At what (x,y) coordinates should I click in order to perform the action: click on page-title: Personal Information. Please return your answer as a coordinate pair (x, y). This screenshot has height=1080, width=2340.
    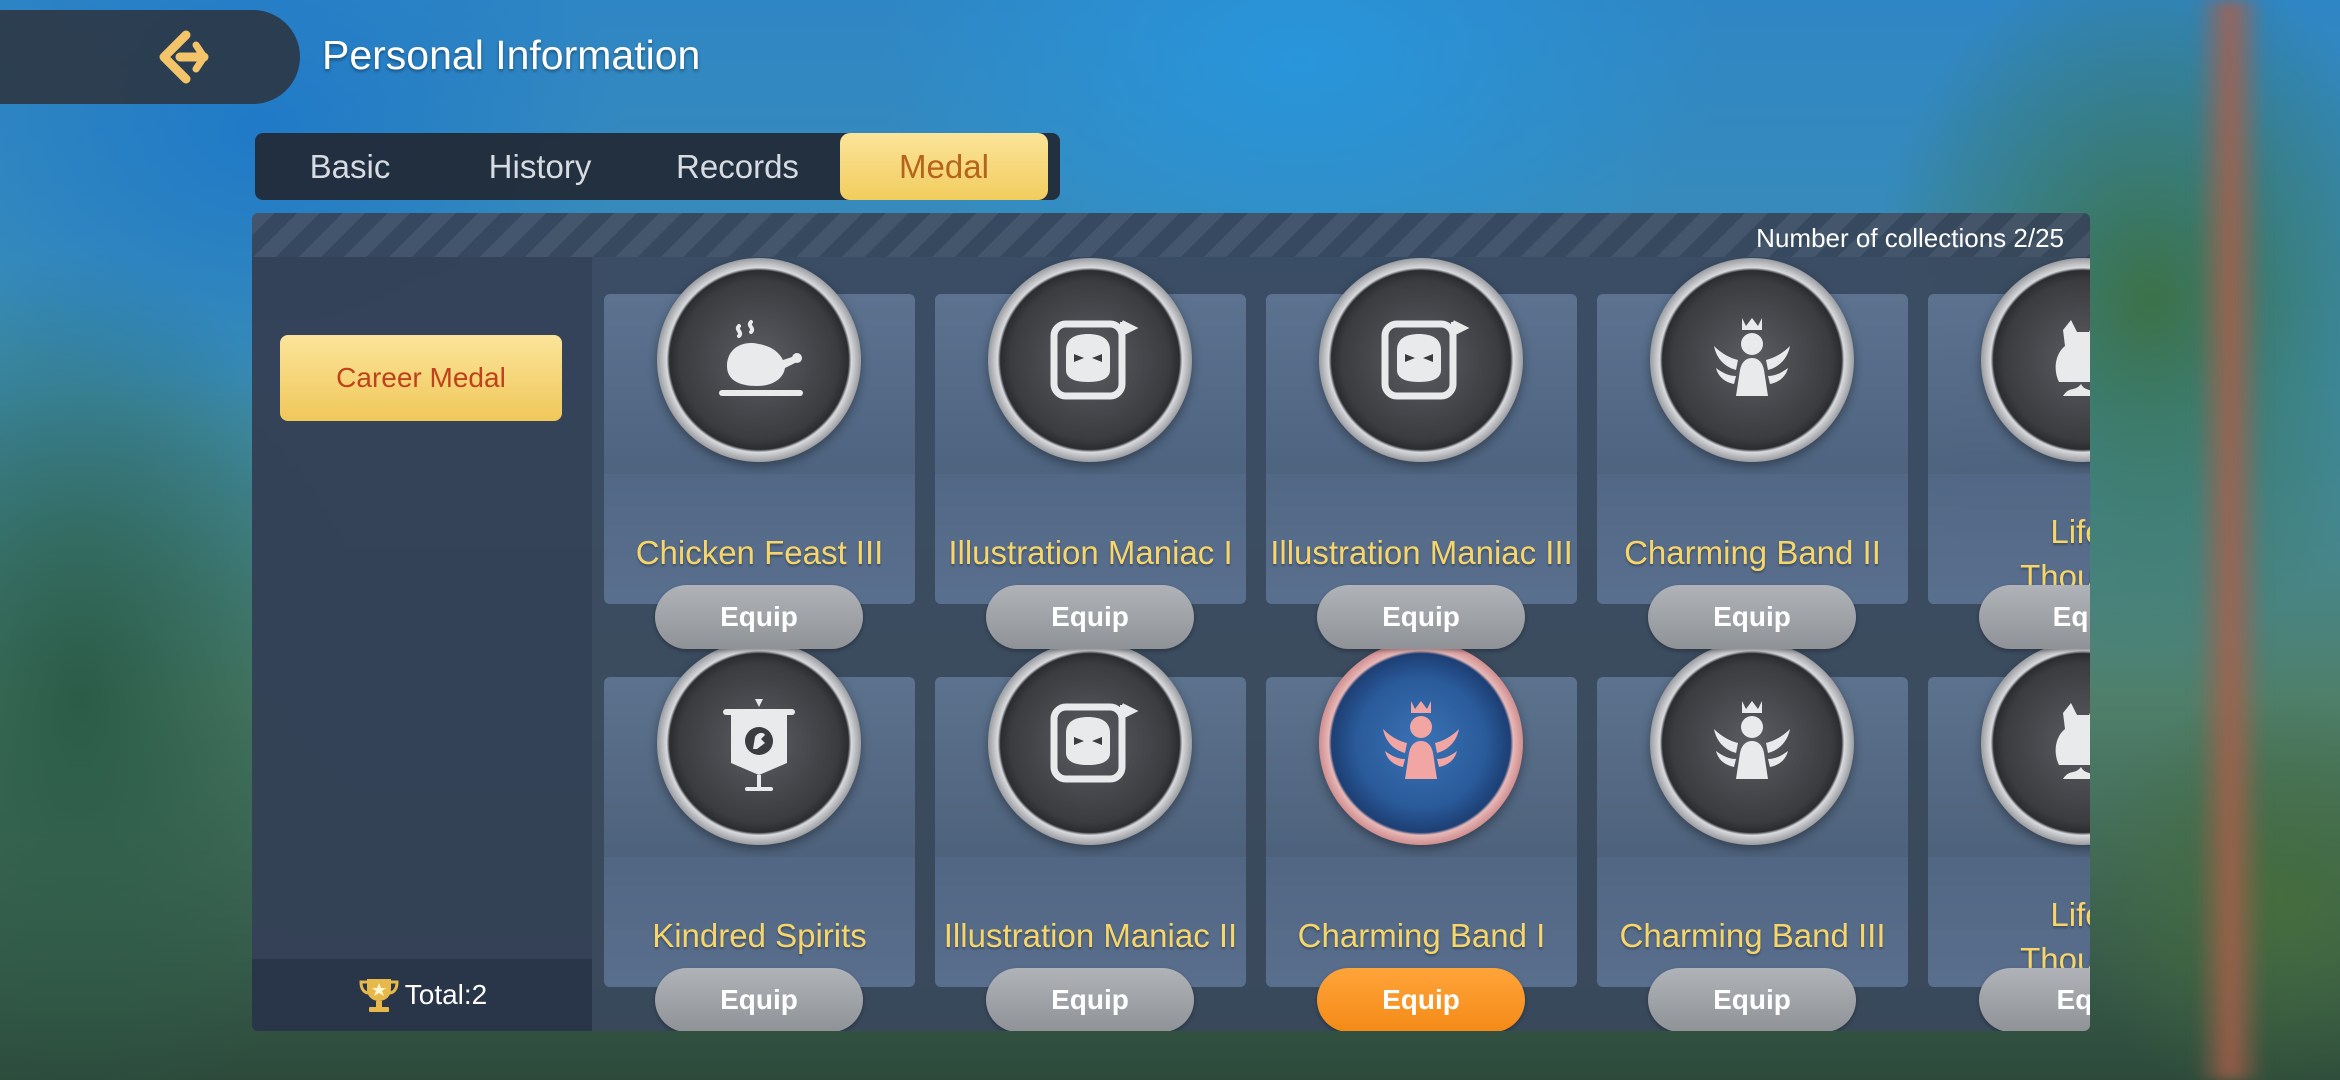
    Looking at the image, I should click on (511, 55).